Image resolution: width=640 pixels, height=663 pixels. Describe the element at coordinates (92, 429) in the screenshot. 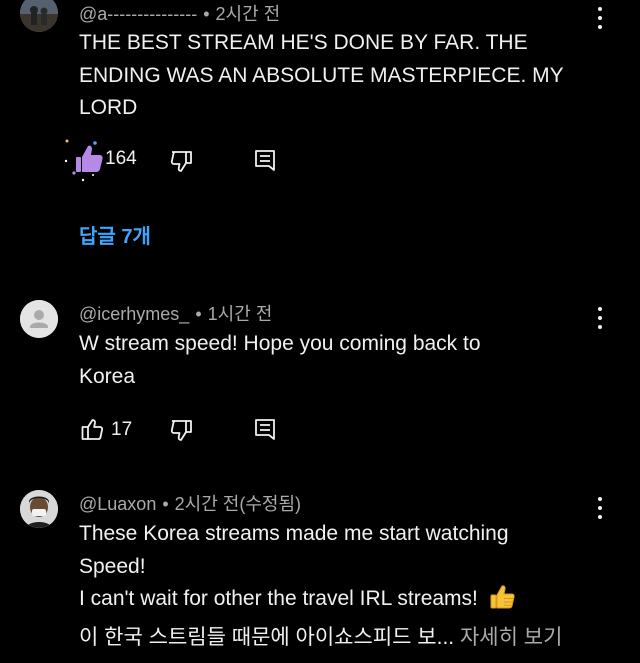

I see `thumb-up-icon` at that location.